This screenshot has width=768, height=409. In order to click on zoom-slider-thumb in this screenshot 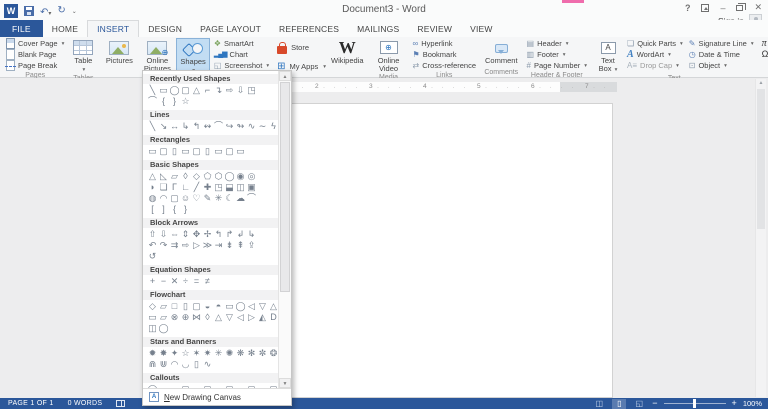, I will do `click(694, 403)`.